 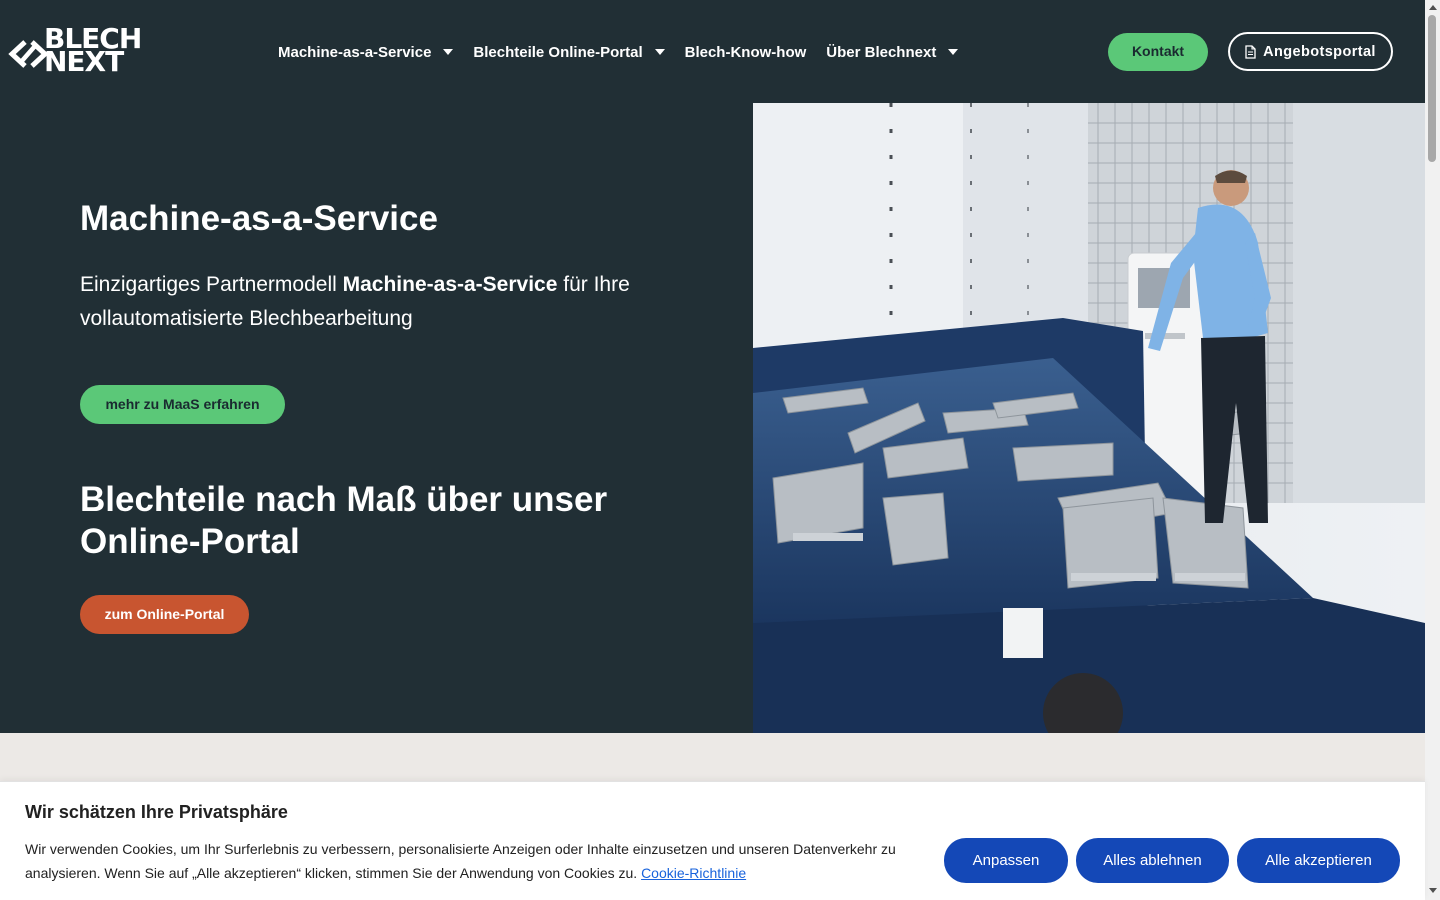 I want to click on nav-blechteile-online-portal: Blechteile Online-Portal, so click(x=569, y=52).